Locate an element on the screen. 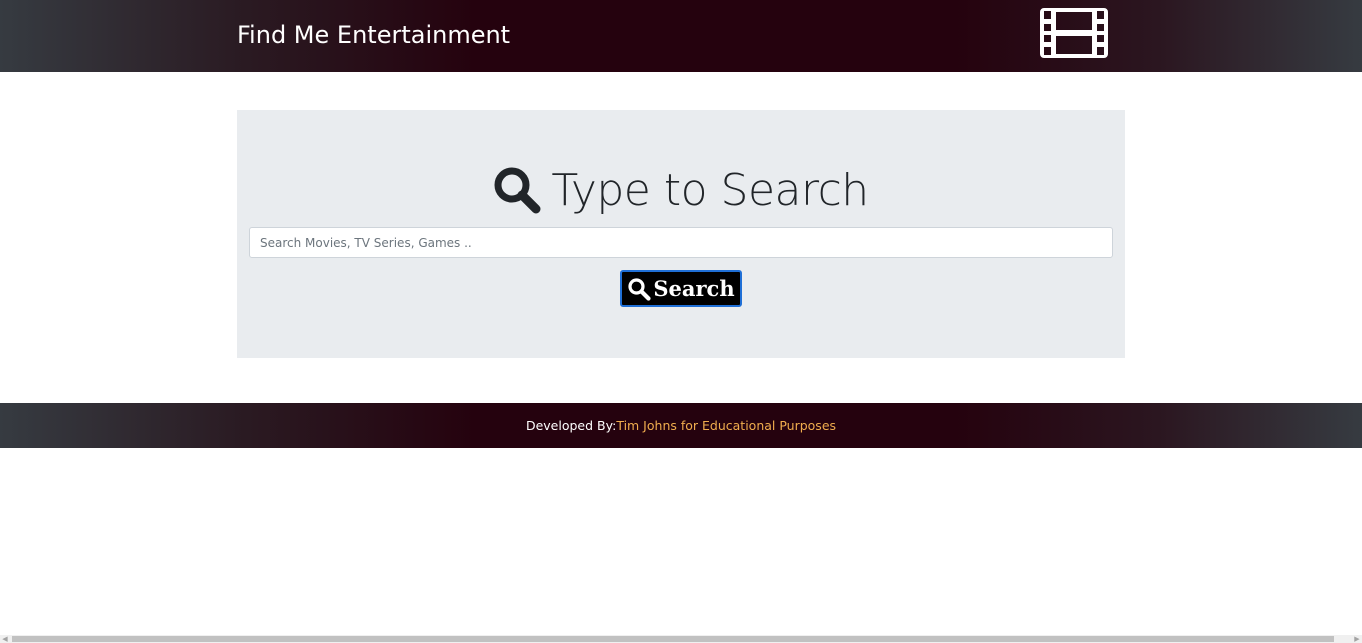 The height and width of the screenshot is (643, 1362). horizontal-scrollbar: ◀ ▶ is located at coordinates (681, 639).